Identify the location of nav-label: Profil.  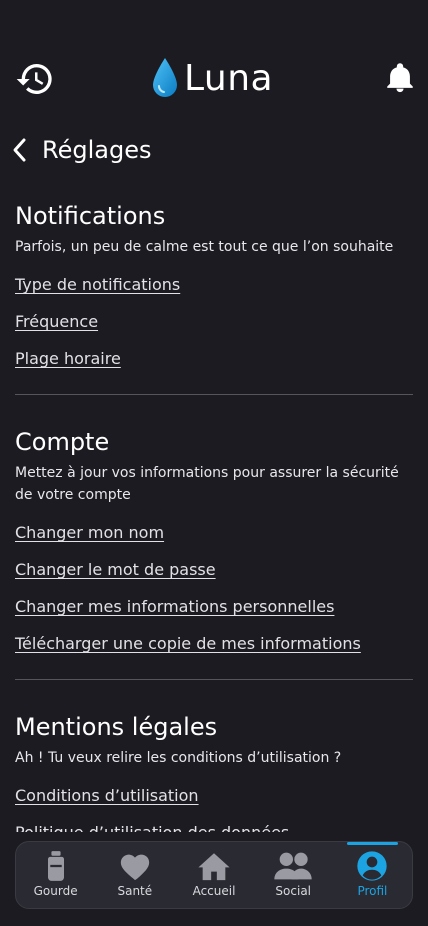
(372, 891).